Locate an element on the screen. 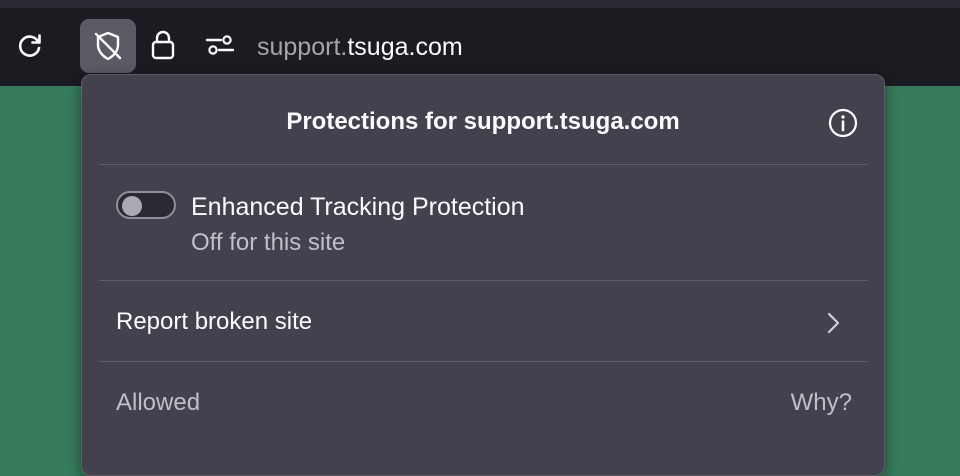  tracking-protection-label: Enhanced Tracking Protection is located at coordinates (358, 207).